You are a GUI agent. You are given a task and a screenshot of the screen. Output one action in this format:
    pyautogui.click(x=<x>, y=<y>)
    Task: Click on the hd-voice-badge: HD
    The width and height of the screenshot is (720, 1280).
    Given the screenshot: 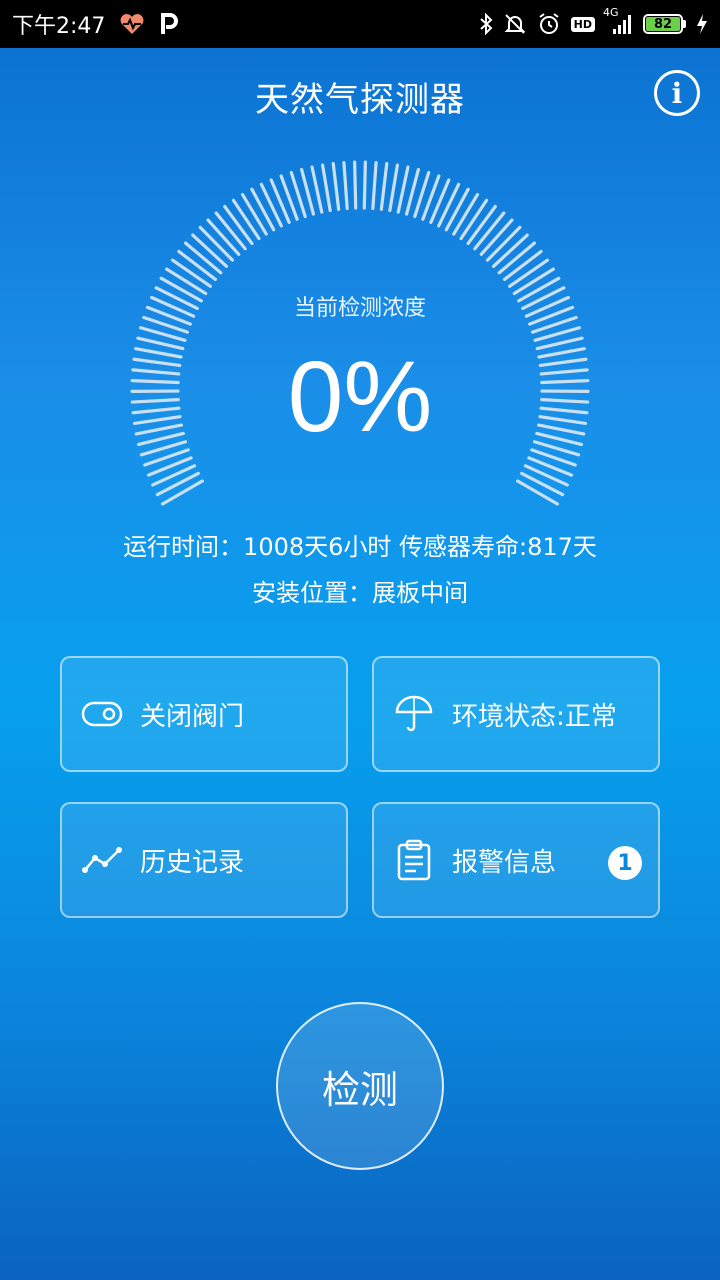 What is the action you would take?
    pyautogui.click(x=582, y=24)
    